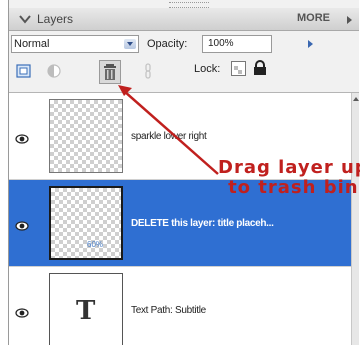 Image resolution: width=360 pixels, height=345 pixels. What do you see at coordinates (86, 136) in the screenshot?
I see `layer-thumbnail` at bounding box center [86, 136].